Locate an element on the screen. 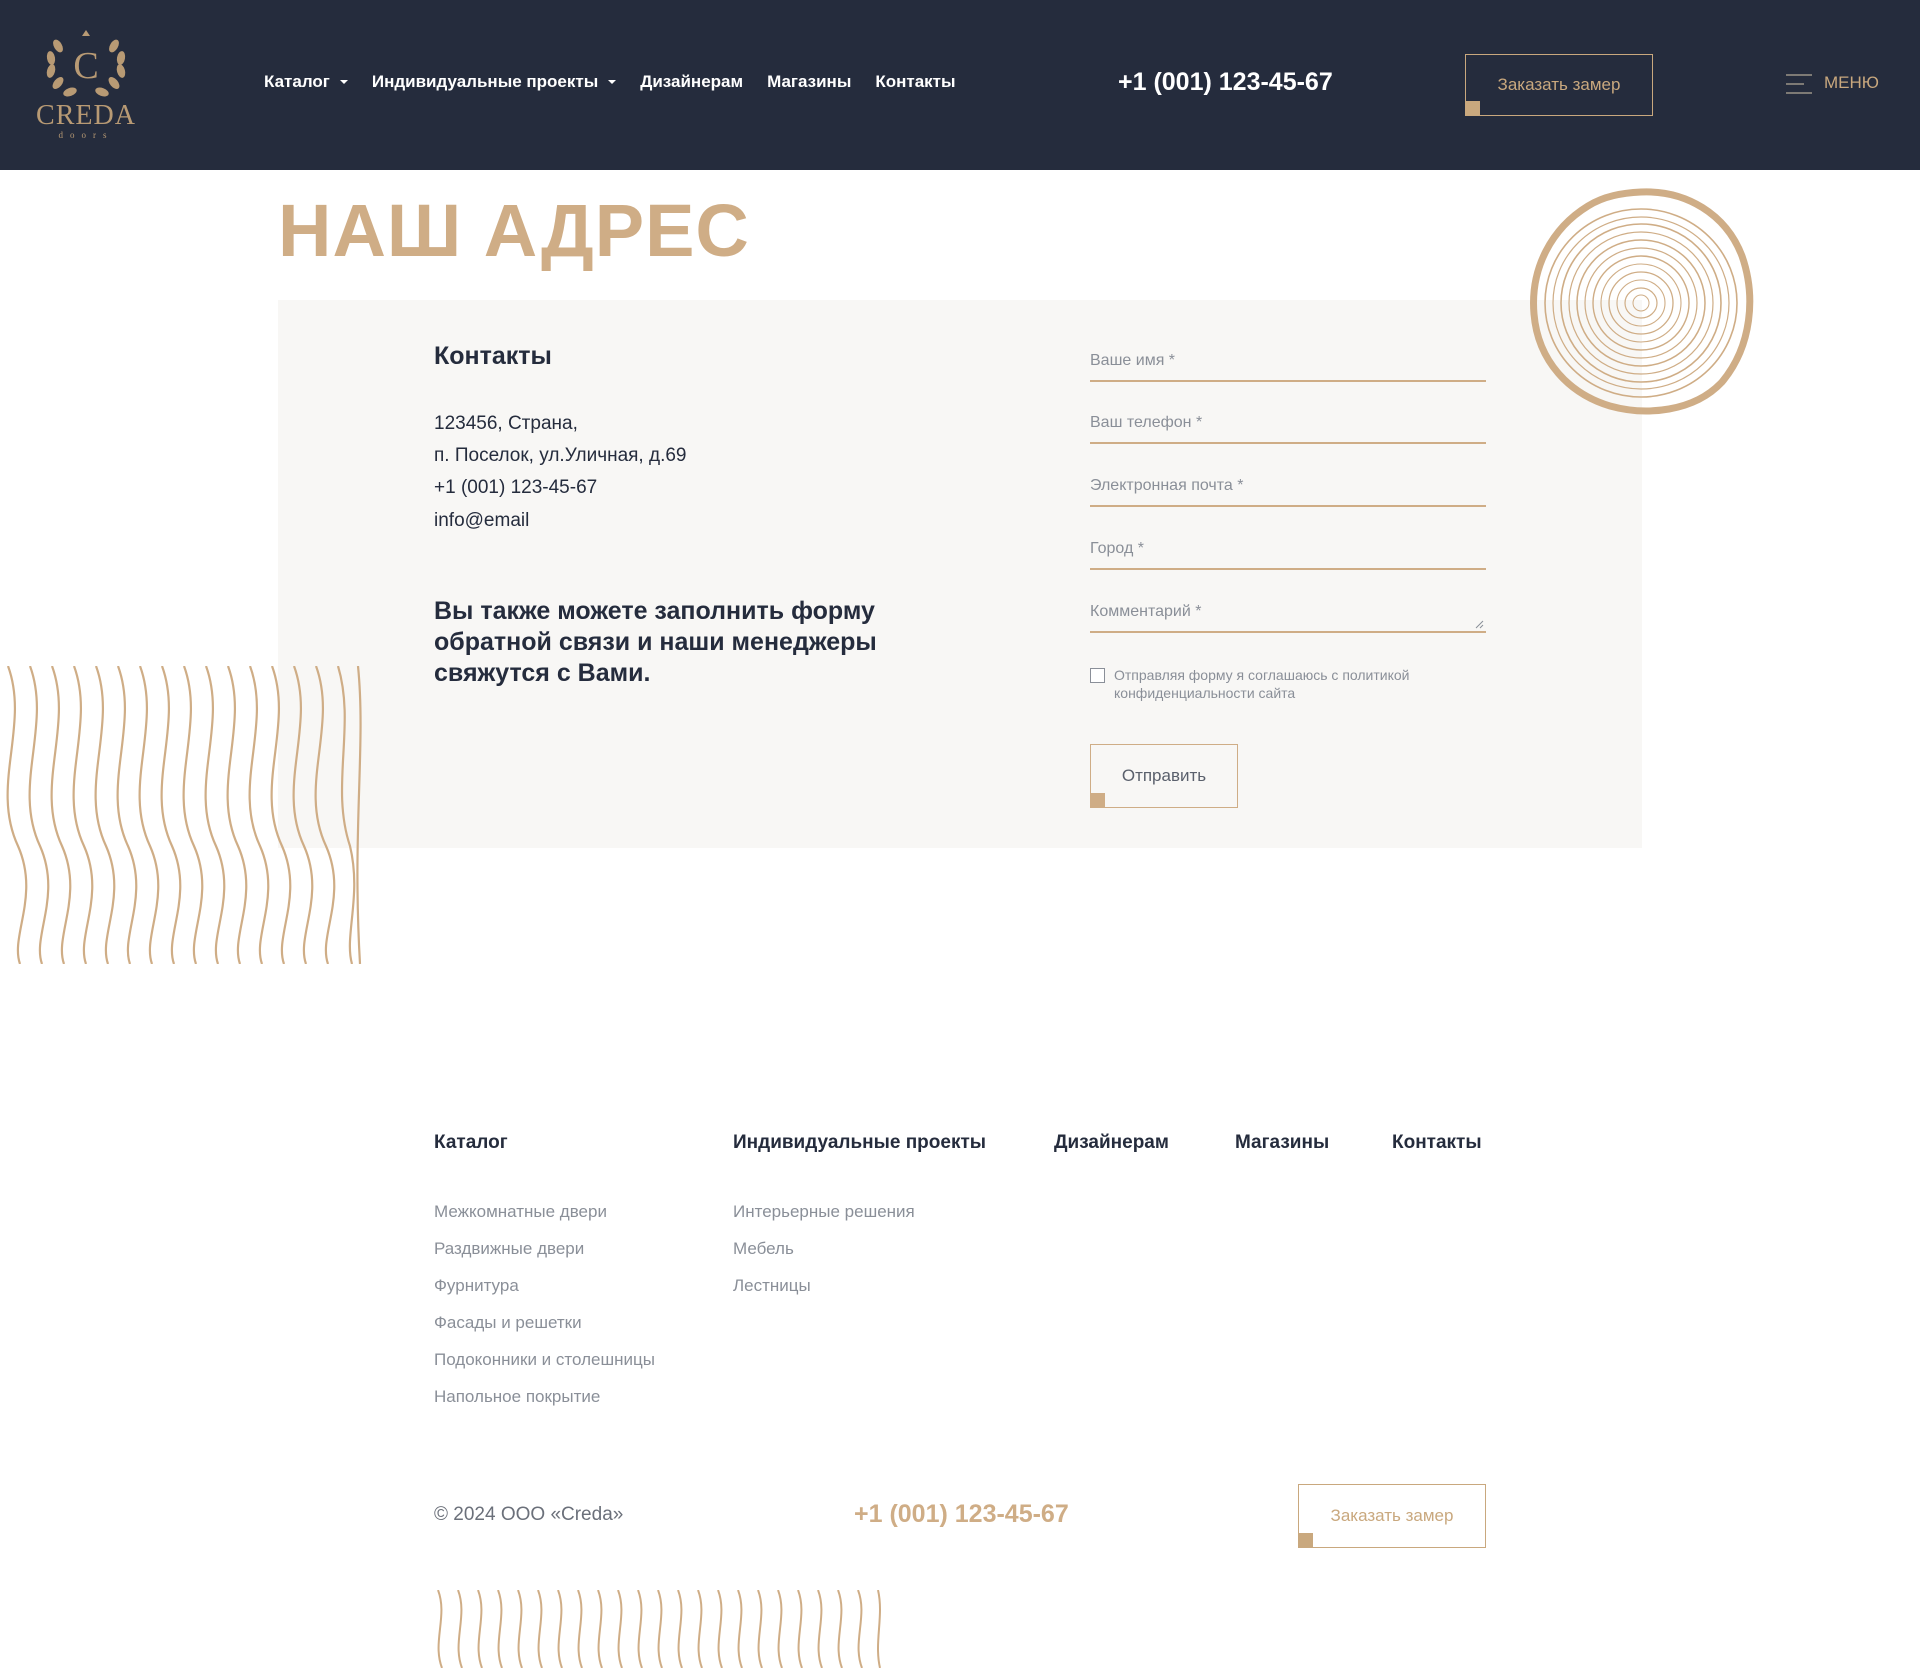  order-measurement-button: Заказать замер is located at coordinates (1559, 85).